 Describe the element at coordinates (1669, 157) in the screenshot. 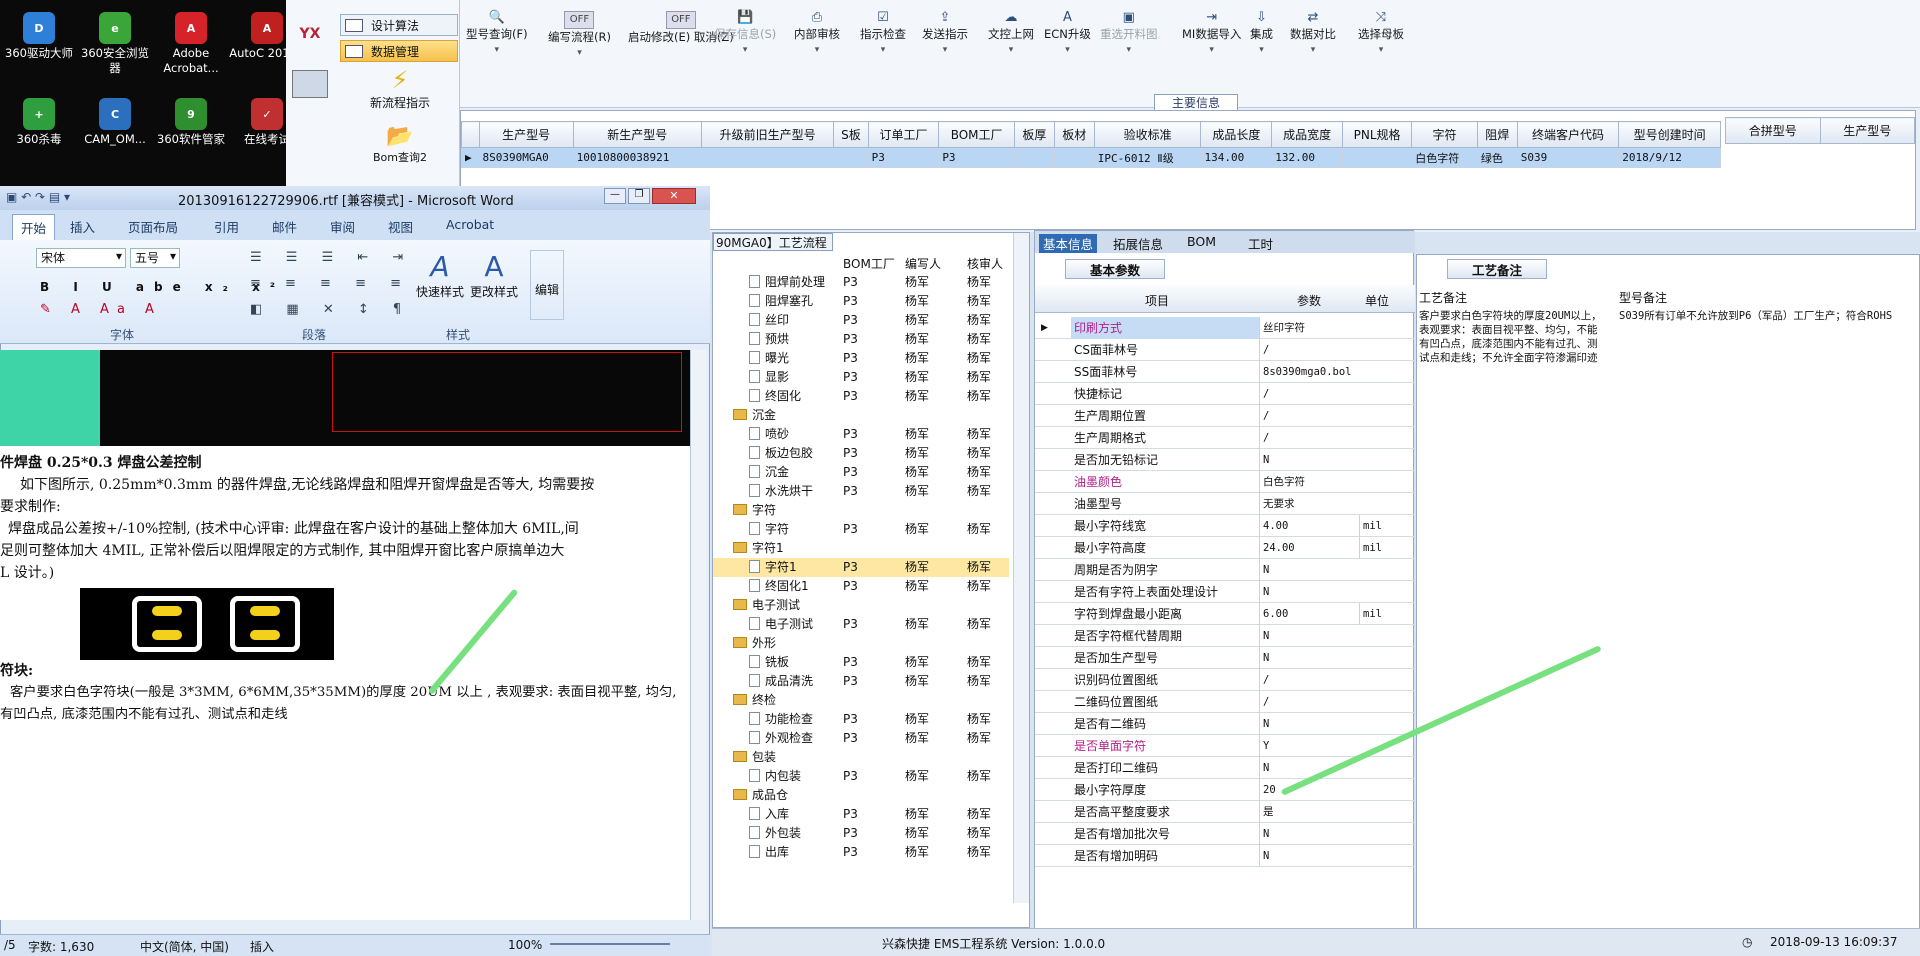

I see `table-cell: 2018/9/12` at that location.